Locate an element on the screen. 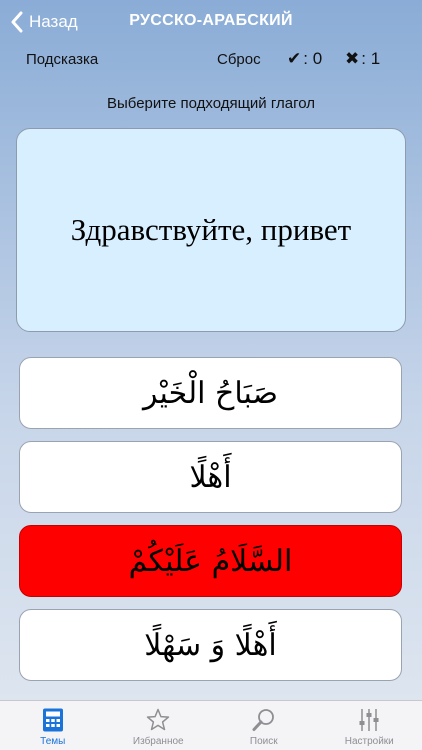 The width and height of the screenshot is (422, 750). search-icon is located at coordinates (263, 720).